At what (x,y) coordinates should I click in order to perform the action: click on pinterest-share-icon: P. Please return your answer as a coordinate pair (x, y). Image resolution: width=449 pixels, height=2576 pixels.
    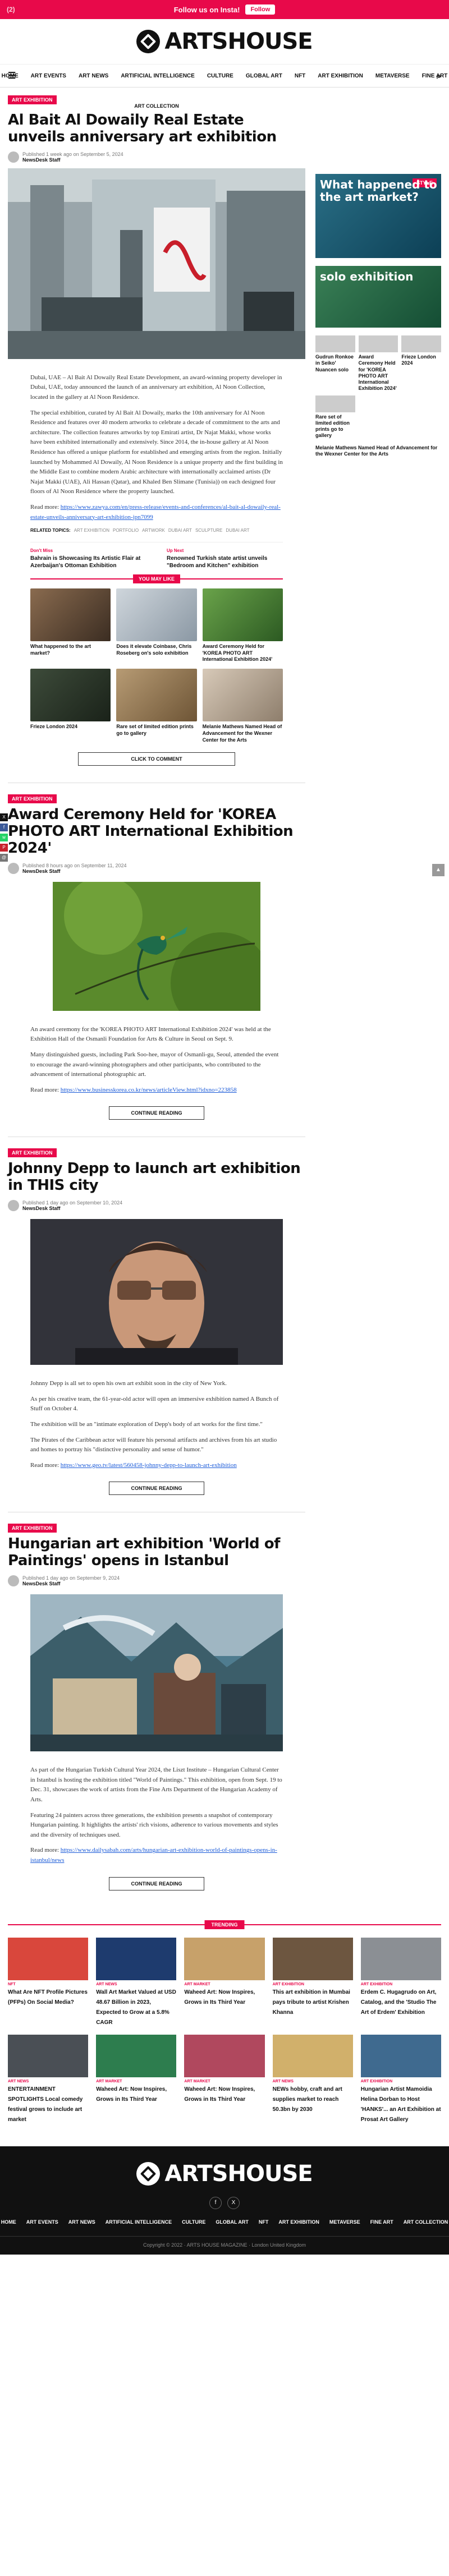
    Looking at the image, I should click on (4, 848).